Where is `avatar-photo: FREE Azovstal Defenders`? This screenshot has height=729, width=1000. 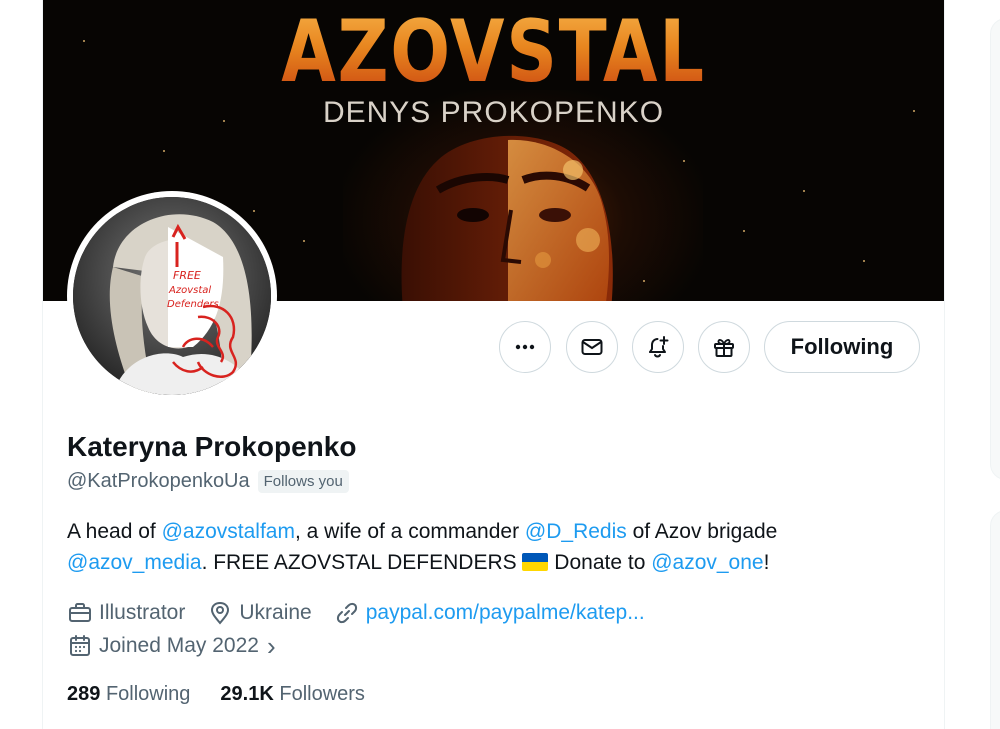 avatar-photo: FREE Azovstal Defenders is located at coordinates (172, 296).